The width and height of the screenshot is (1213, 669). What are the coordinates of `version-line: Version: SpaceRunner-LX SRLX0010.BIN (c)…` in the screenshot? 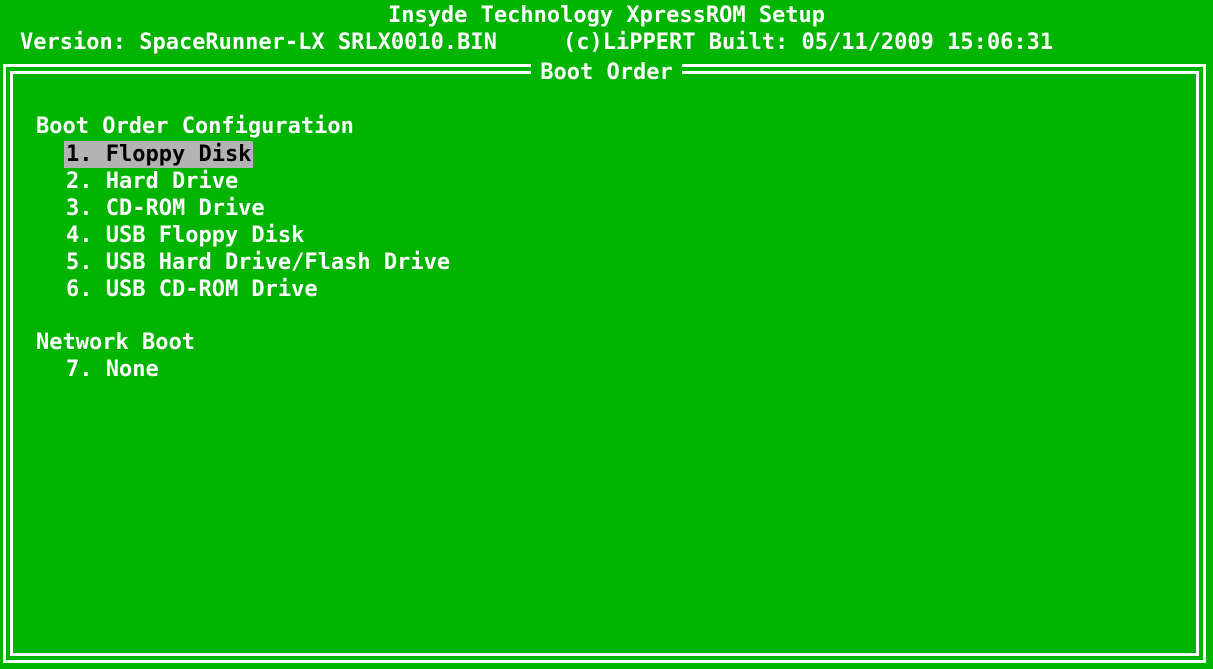 It's located at (537, 42).